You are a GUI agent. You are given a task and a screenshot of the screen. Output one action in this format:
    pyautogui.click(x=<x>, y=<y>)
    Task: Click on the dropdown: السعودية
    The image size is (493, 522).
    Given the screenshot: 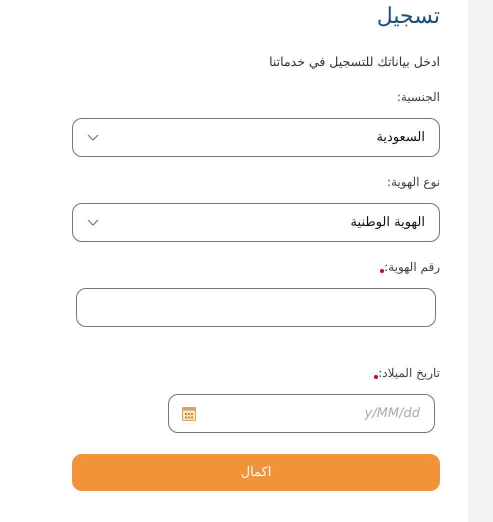 What is the action you would take?
    pyautogui.click(x=256, y=137)
    